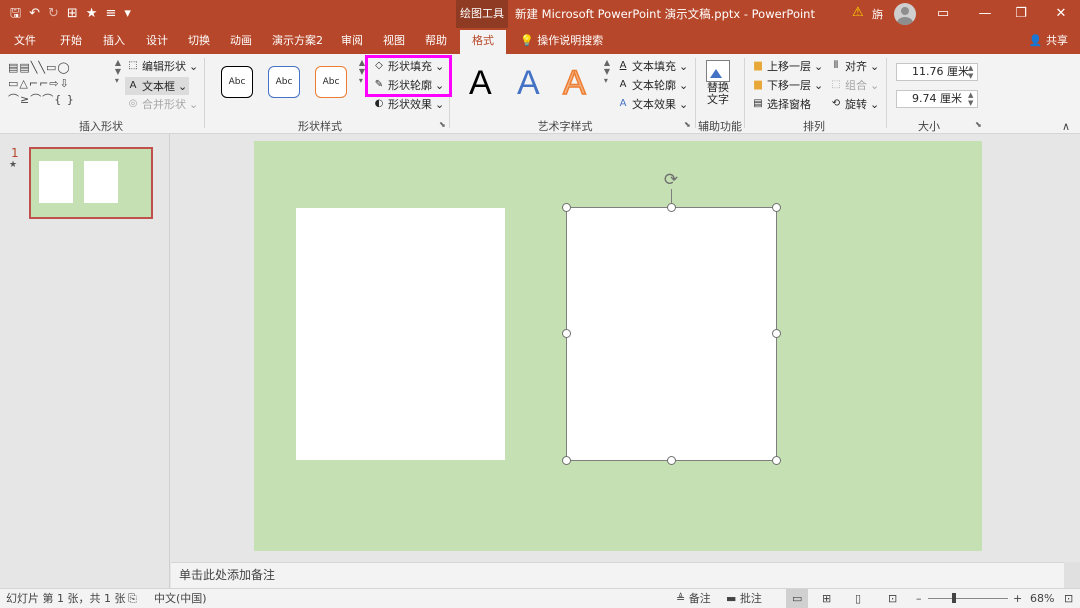 This screenshot has height=608, width=1080. What do you see at coordinates (331, 82) in the screenshot?
I see `shape-style-3: Abc` at bounding box center [331, 82].